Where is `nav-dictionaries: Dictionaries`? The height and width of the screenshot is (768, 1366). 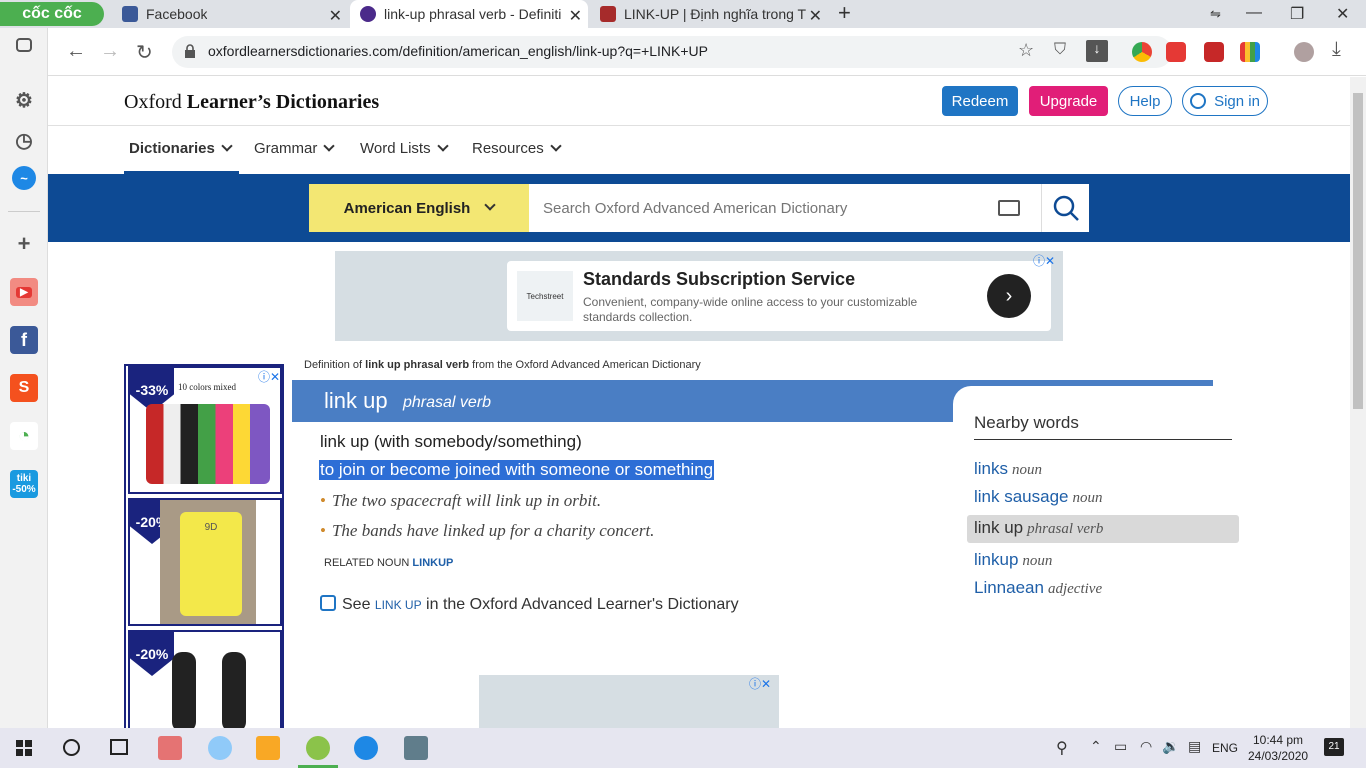
nav-dictionaries: Dictionaries is located at coordinates (181, 148).